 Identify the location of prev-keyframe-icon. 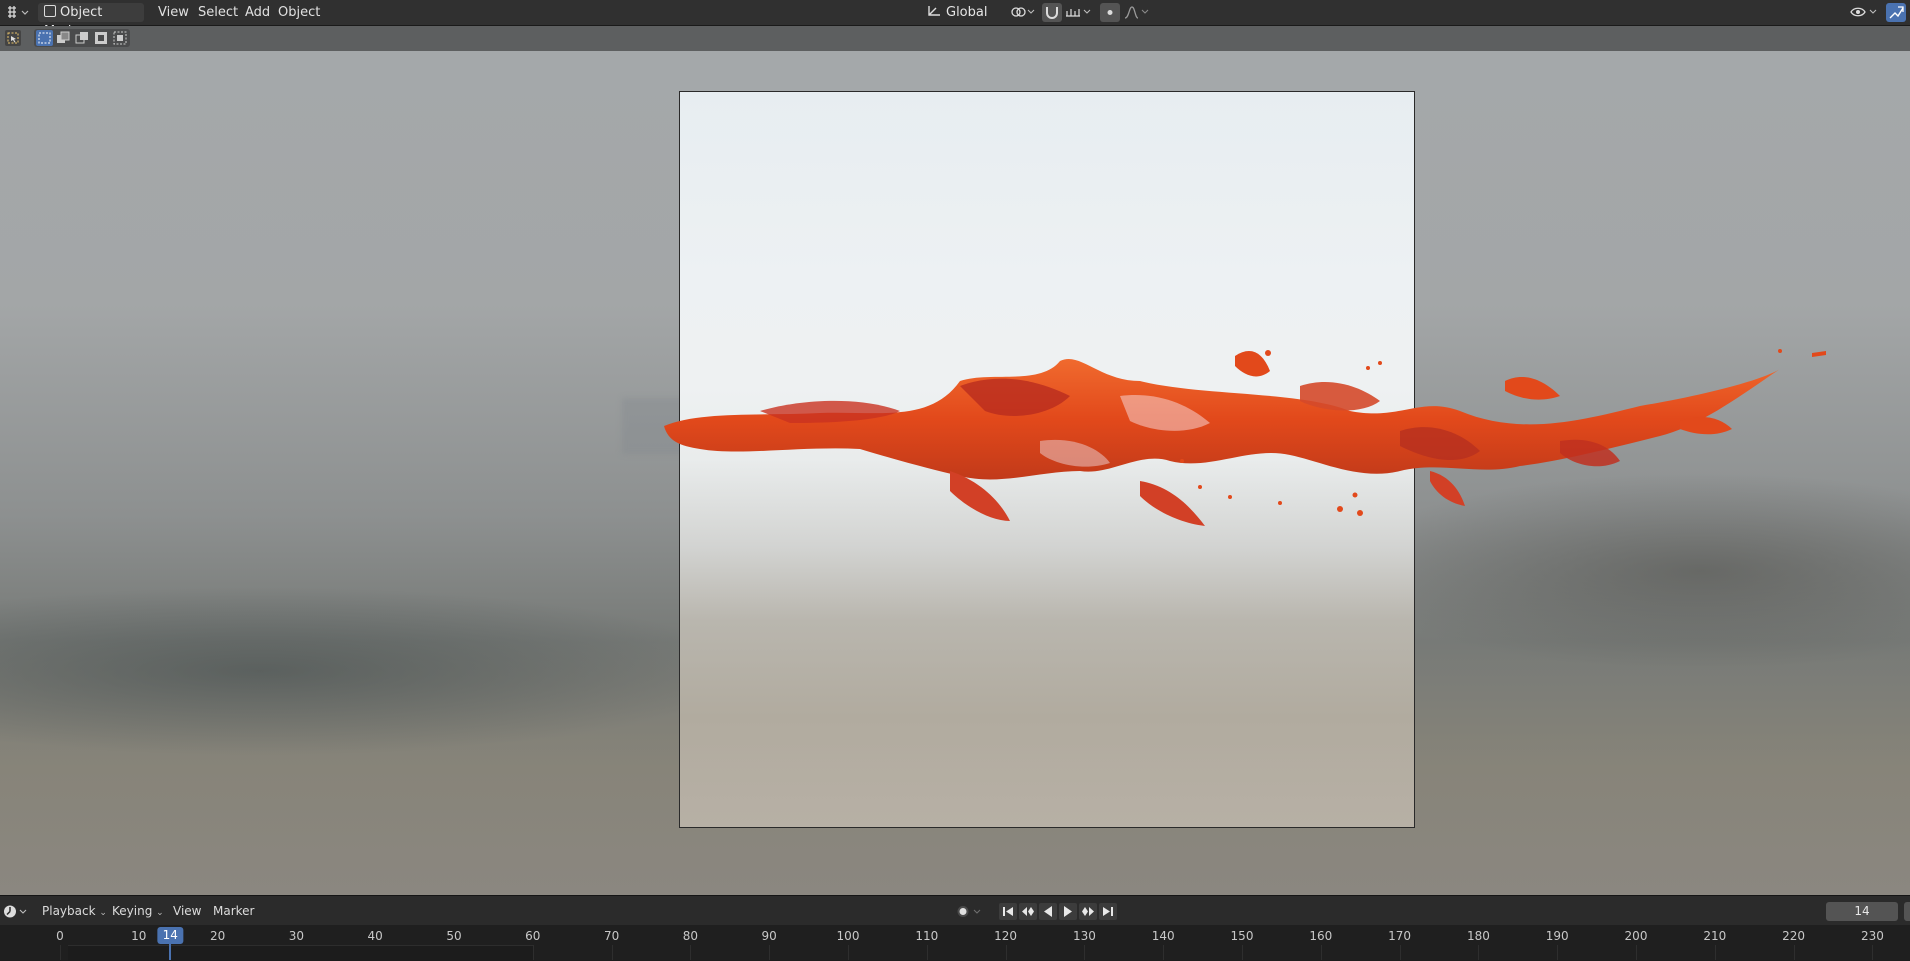
(1028, 911).